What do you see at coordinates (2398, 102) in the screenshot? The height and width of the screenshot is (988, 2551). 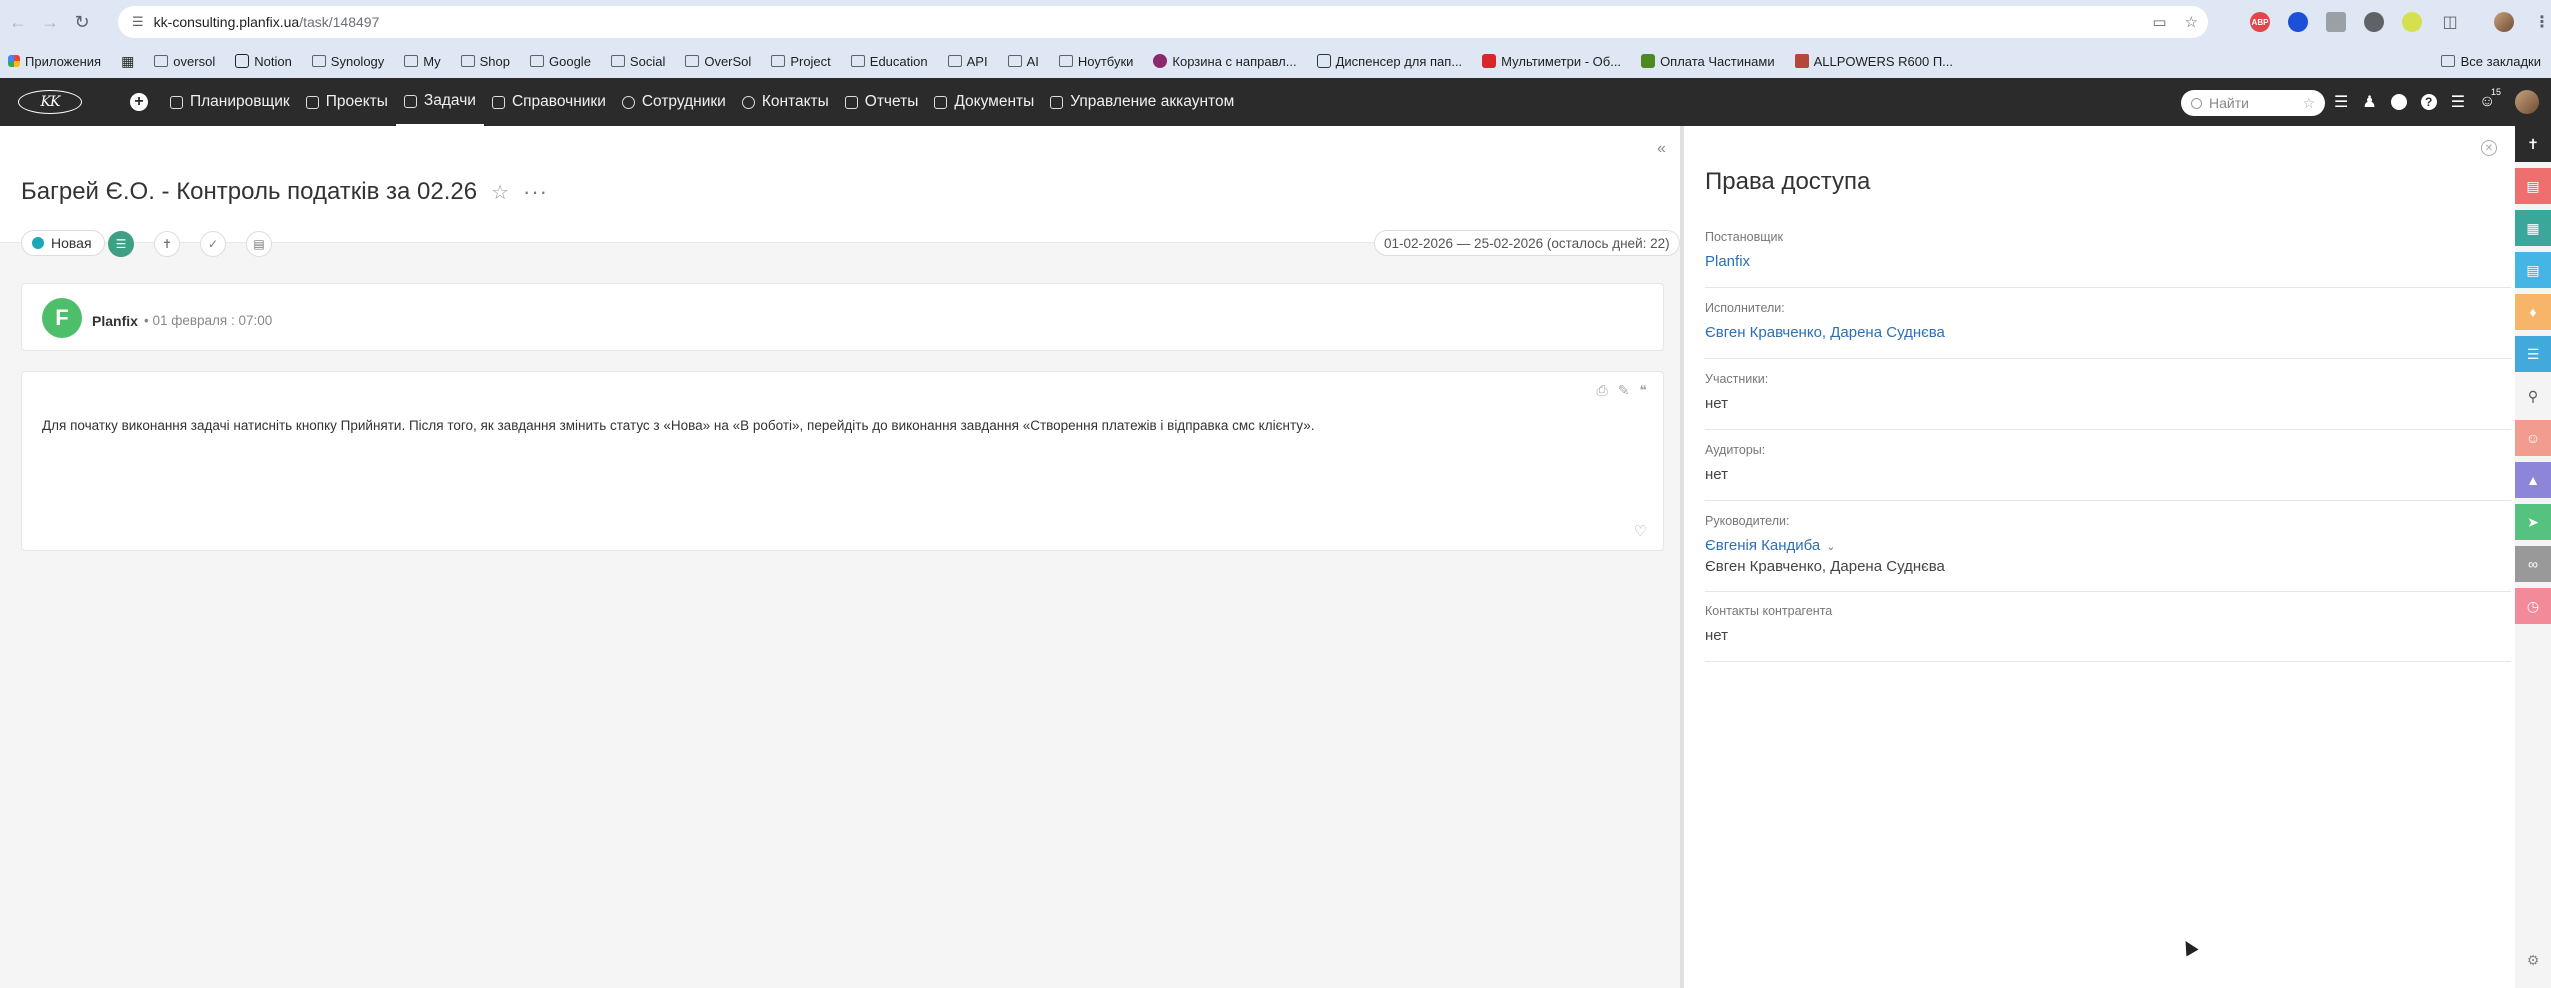 I see `planfix-circle-icon` at bounding box center [2398, 102].